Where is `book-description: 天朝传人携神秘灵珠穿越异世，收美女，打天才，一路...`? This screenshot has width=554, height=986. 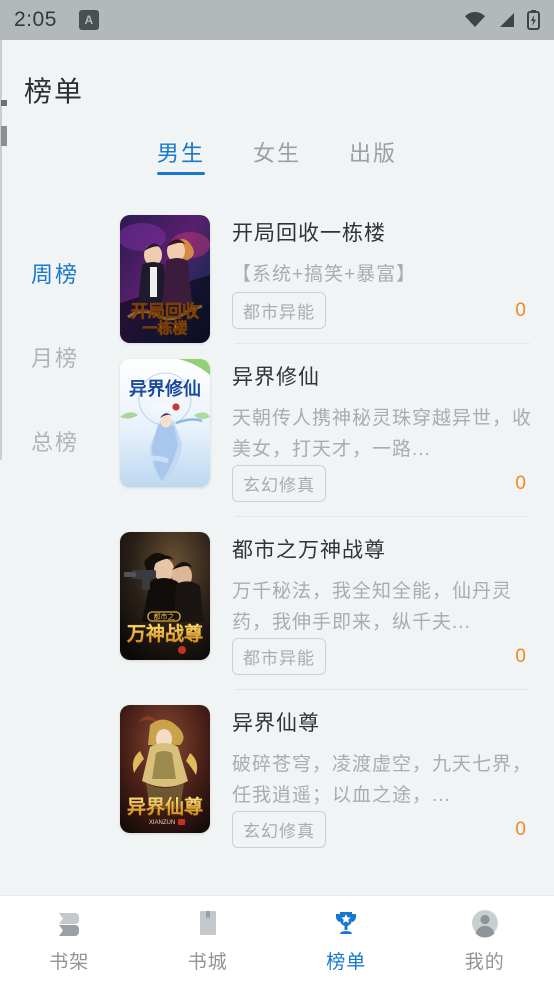
book-description: 天朝传人携神秘灵珠穿越异世，收美女，打天才，一路... is located at coordinates (382, 434).